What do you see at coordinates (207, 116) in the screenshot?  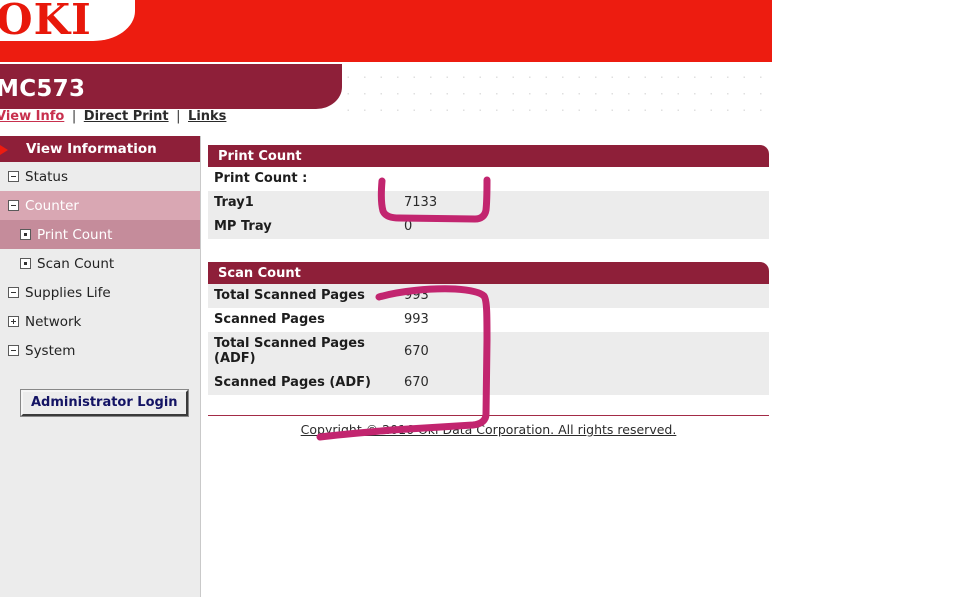 I see `nav-item-links: Links` at bounding box center [207, 116].